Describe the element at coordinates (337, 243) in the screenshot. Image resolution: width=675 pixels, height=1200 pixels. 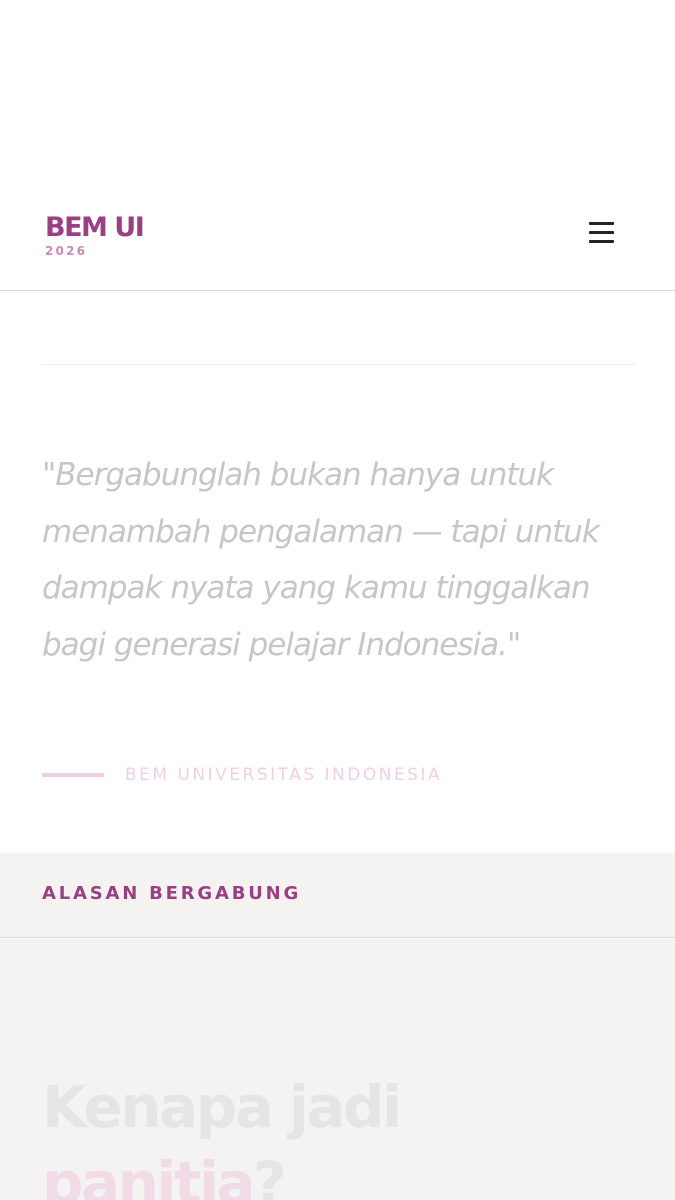
I see `site-header: BEM UI 2026` at that location.